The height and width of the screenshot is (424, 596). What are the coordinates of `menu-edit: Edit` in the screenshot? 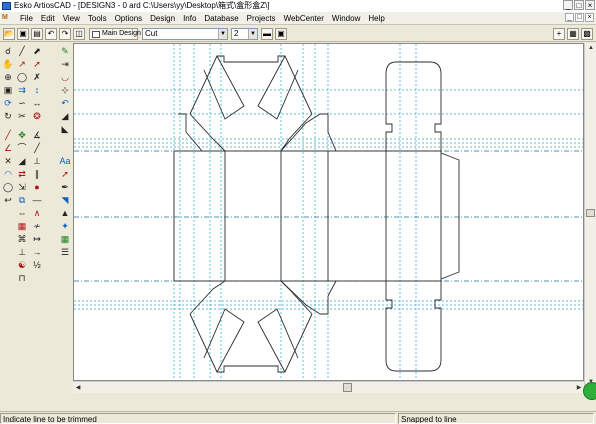 It's located at (48, 18).